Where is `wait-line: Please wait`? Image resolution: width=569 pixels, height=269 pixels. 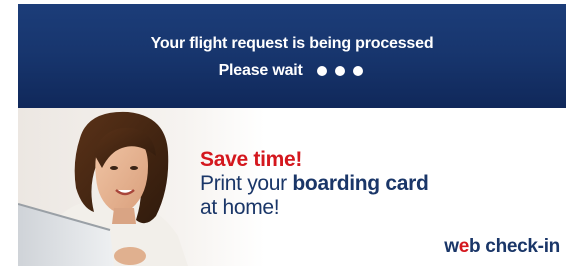
wait-line: Please wait is located at coordinates (292, 71).